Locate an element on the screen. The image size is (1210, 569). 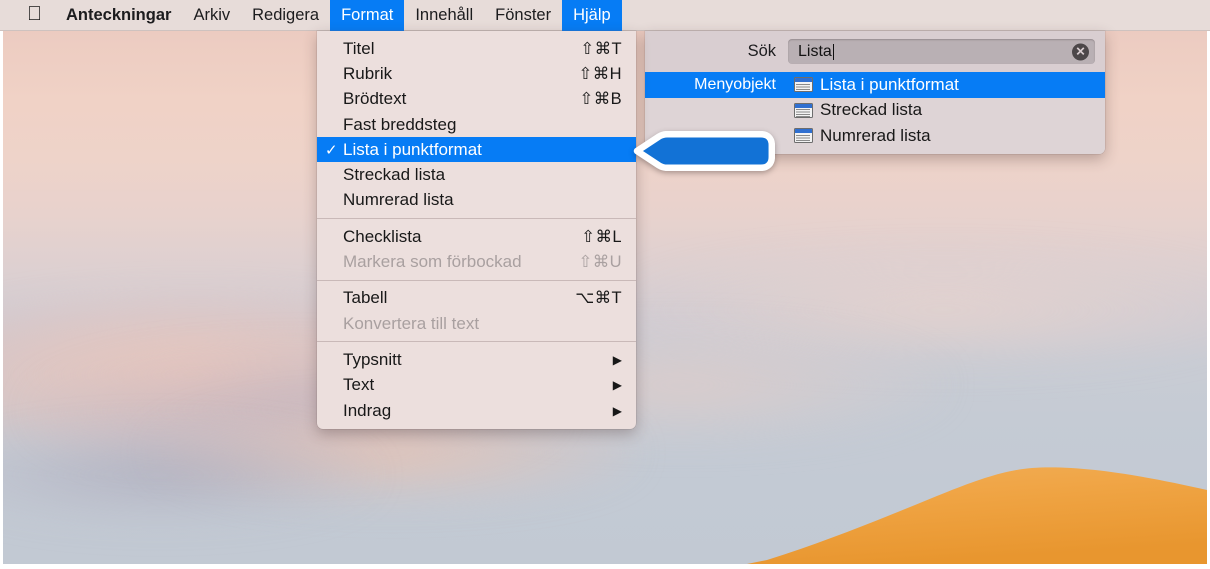
menu-item-shortcut: ⌥⌘T is located at coordinates (598, 298).